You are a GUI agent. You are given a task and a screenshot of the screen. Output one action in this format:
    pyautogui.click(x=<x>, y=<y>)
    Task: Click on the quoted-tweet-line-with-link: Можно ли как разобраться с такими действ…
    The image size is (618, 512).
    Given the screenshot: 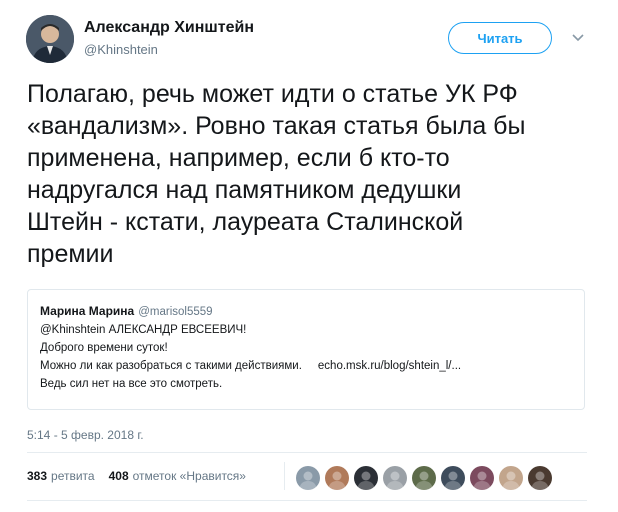 What is the action you would take?
    pyautogui.click(x=306, y=366)
    